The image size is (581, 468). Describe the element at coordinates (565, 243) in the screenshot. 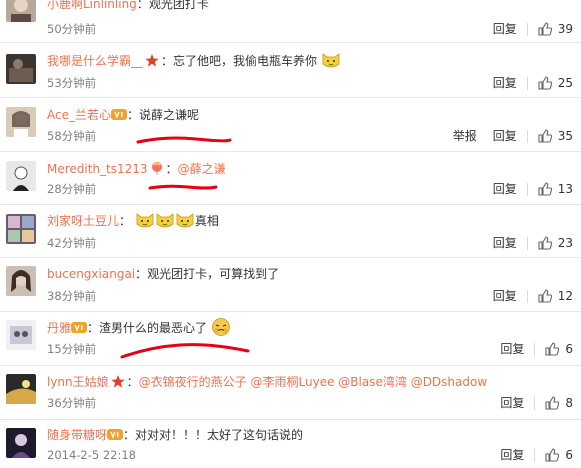

I see `like-count: 23` at that location.